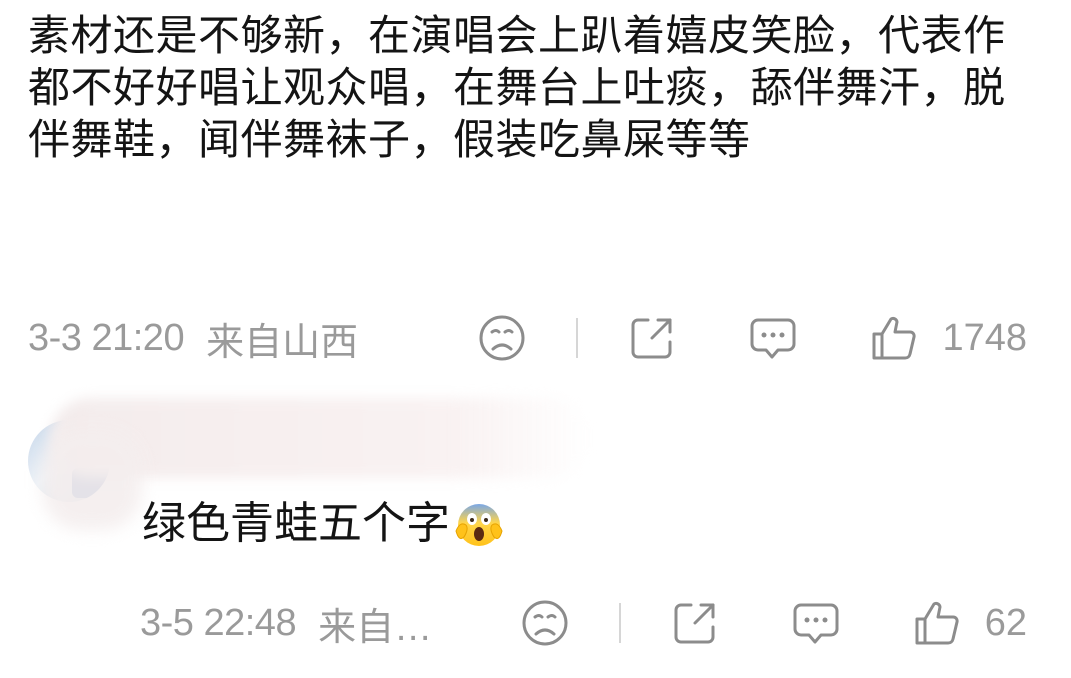 The height and width of the screenshot is (678, 1071). What do you see at coordinates (296, 523) in the screenshot?
I see `reply-text: 绿色青蛙五个字` at bounding box center [296, 523].